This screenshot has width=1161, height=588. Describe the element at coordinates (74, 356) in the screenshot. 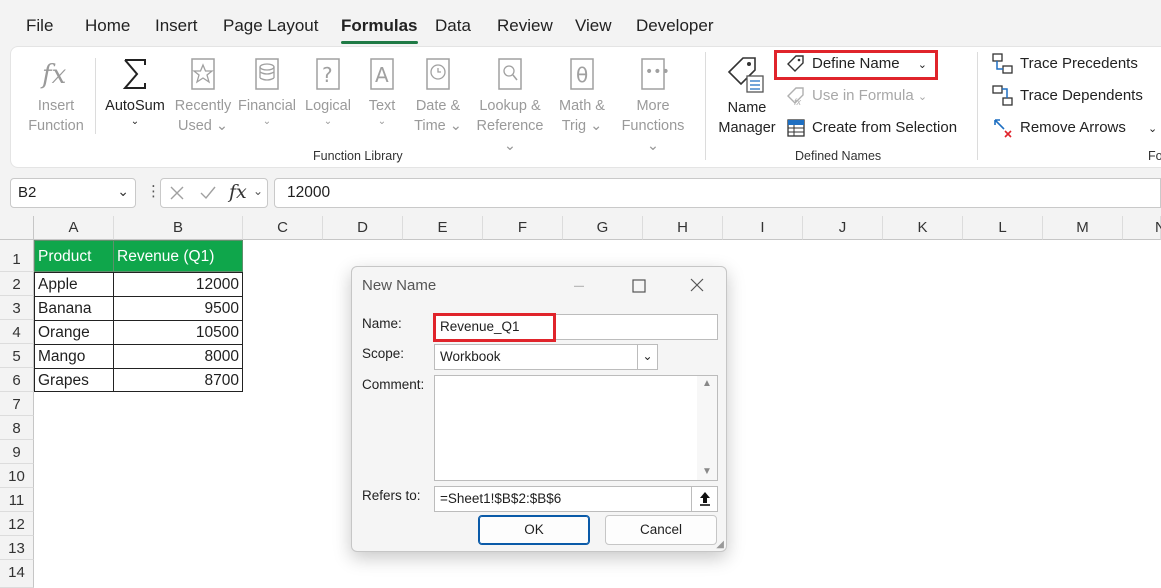

I see `table-cell: Mango` at that location.